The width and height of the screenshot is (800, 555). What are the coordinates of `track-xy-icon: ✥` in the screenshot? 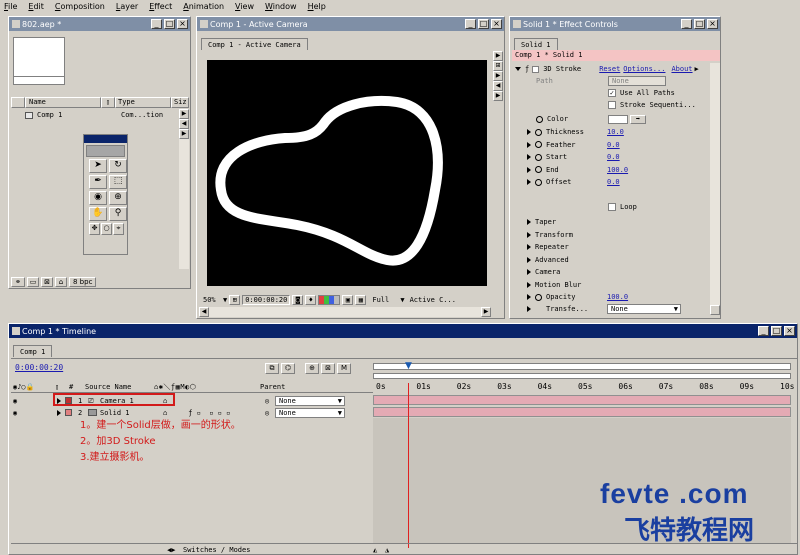 It's located at (94, 229).